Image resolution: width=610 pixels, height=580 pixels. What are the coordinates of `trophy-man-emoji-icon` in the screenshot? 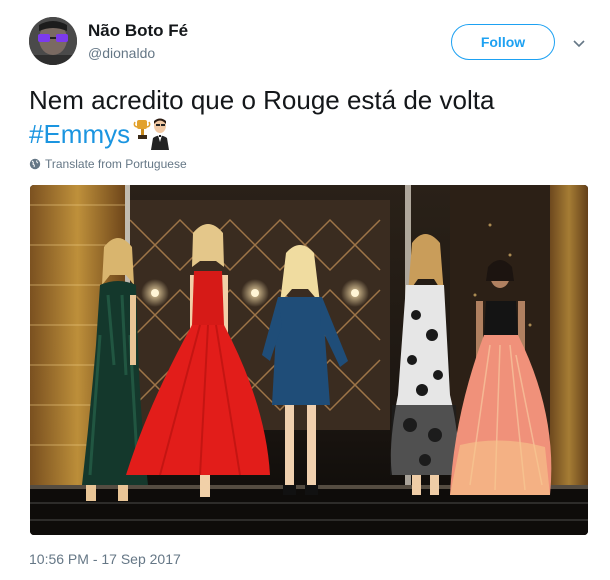 It's located at (152, 133).